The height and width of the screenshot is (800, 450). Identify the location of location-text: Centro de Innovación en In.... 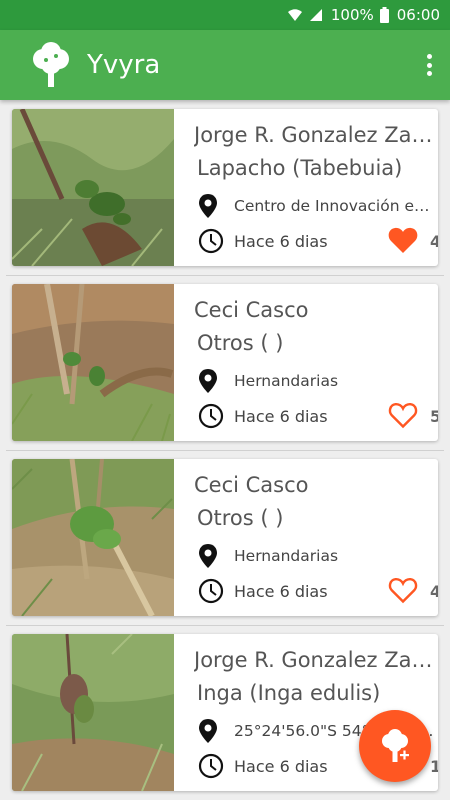
(336, 206).